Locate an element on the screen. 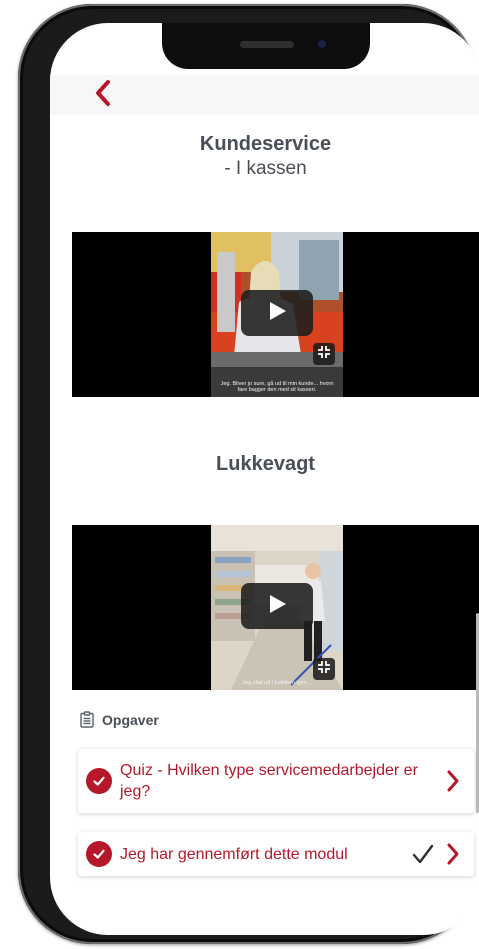 The image size is (479, 949). checkmark-icon is located at coordinates (423, 854).